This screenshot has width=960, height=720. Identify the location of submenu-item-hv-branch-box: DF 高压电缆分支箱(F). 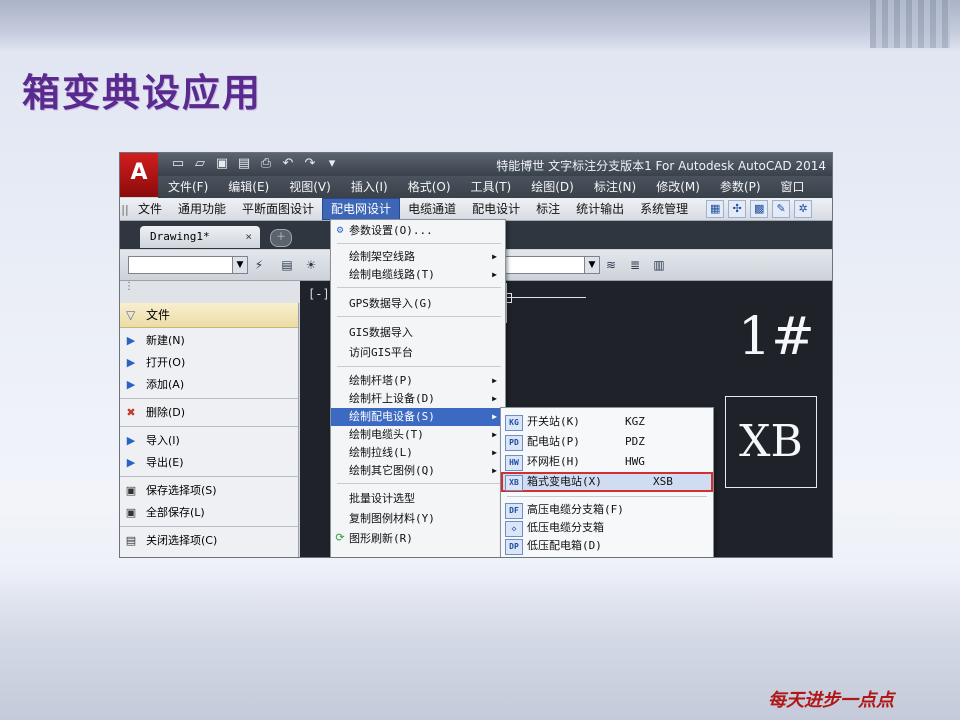
(607, 510).